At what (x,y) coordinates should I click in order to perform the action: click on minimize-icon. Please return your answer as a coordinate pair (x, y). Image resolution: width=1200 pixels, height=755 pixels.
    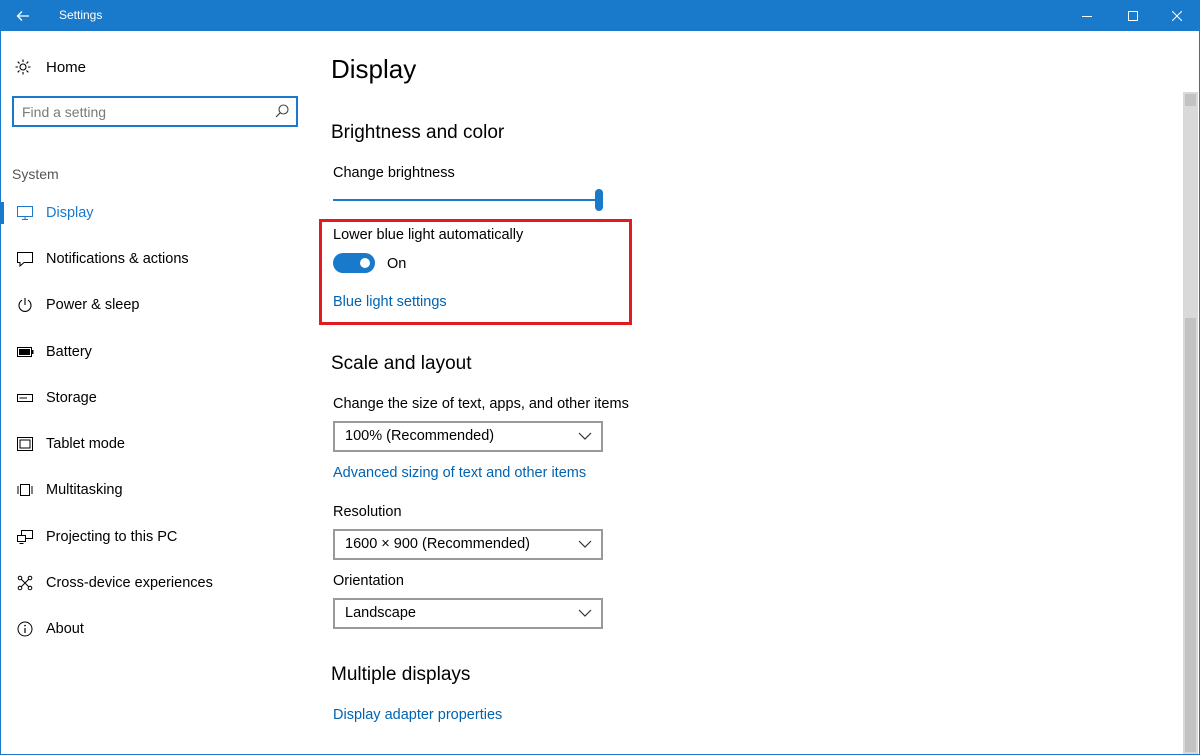
    Looking at the image, I should click on (1087, 16).